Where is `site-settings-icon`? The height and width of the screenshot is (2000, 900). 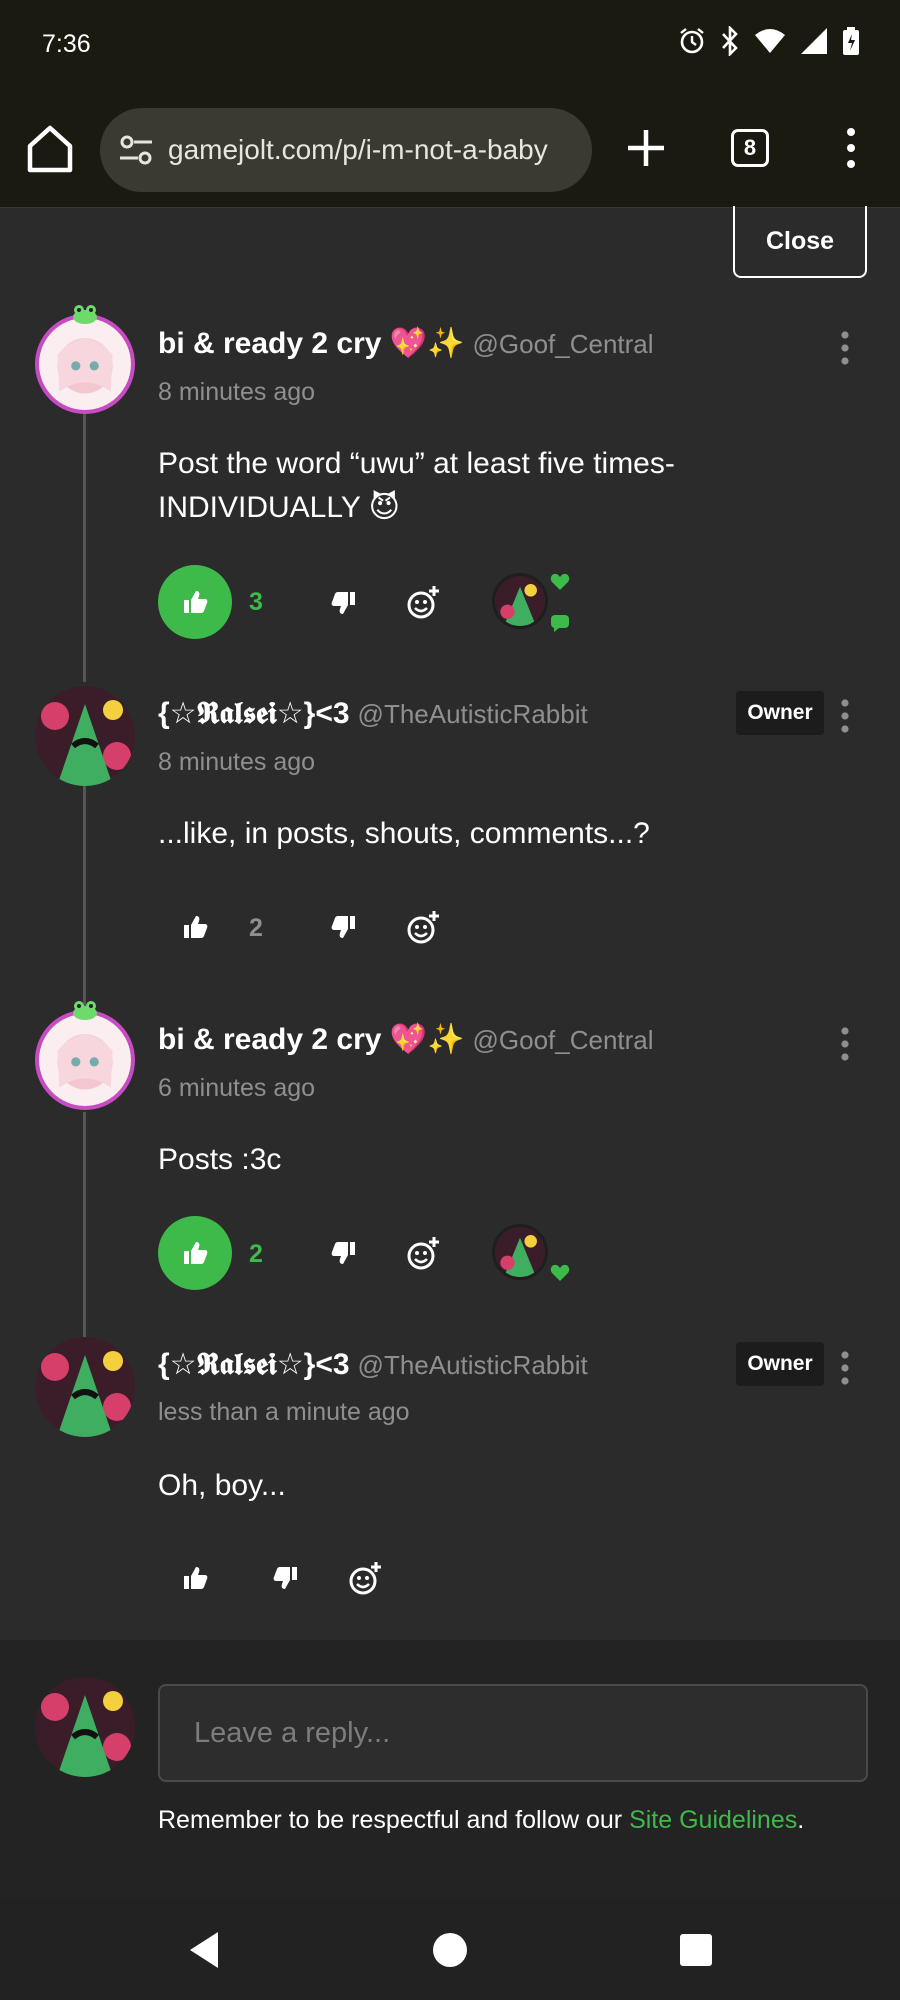 site-settings-icon is located at coordinates (136, 150).